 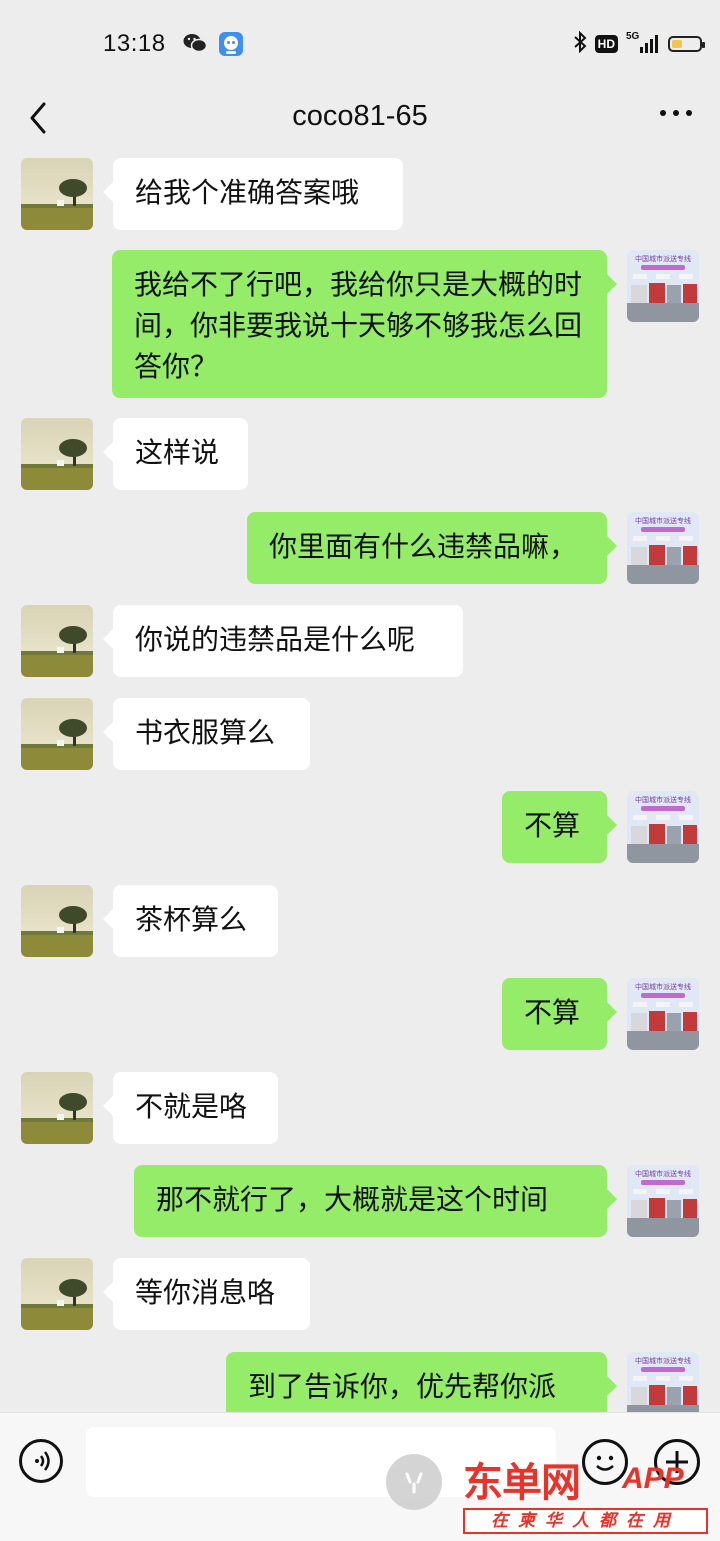 I want to click on outgoing-message-bubble: 你里面有什么违禁品嘛，, so click(x=432, y=548).